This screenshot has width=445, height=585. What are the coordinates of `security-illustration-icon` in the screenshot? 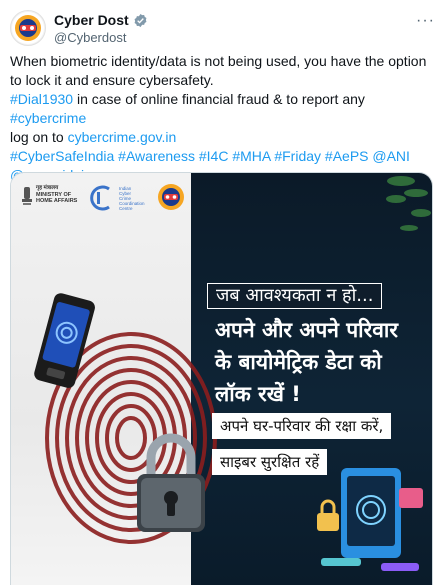 It's located at (370, 519).